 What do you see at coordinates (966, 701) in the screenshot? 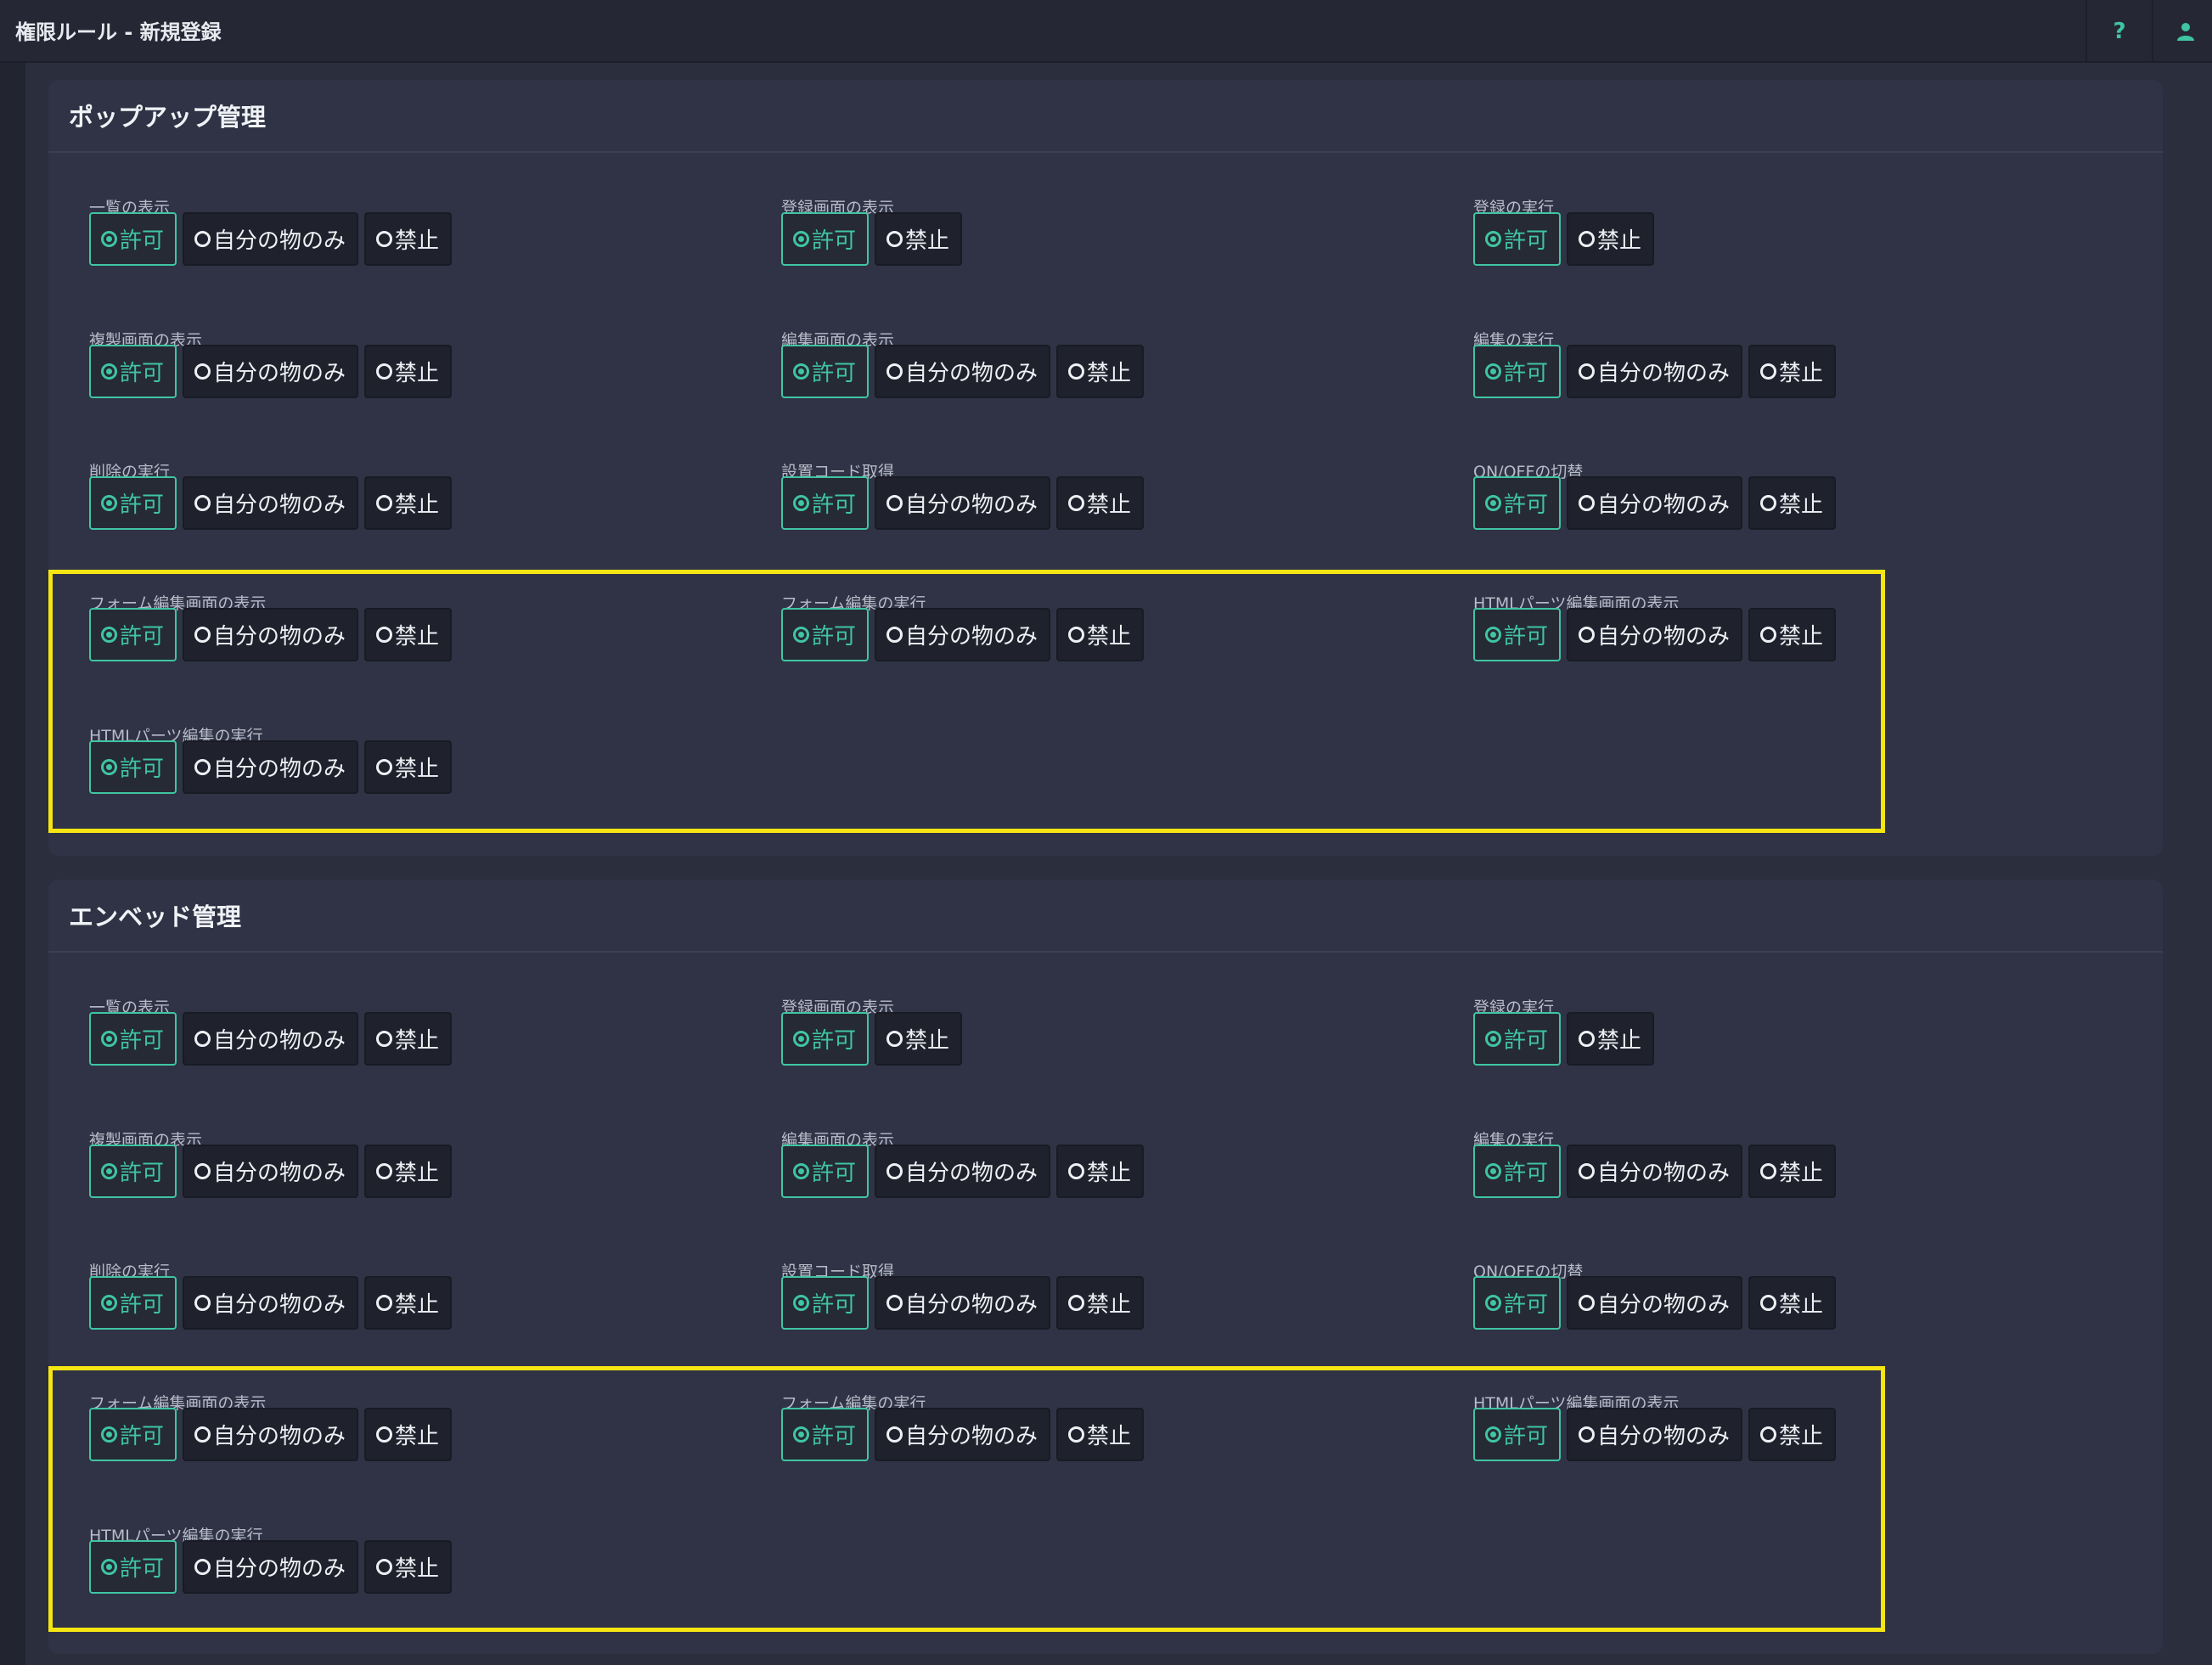
I see `highlight-box` at bounding box center [966, 701].